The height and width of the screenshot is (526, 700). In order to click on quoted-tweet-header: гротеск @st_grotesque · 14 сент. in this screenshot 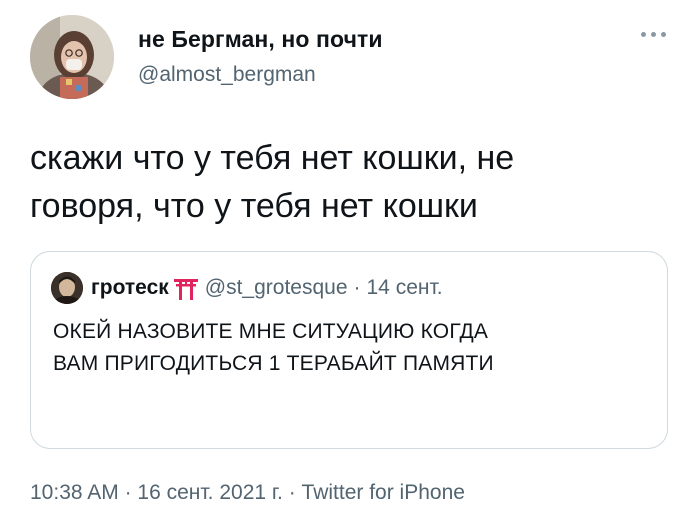, I will do `click(267, 288)`.